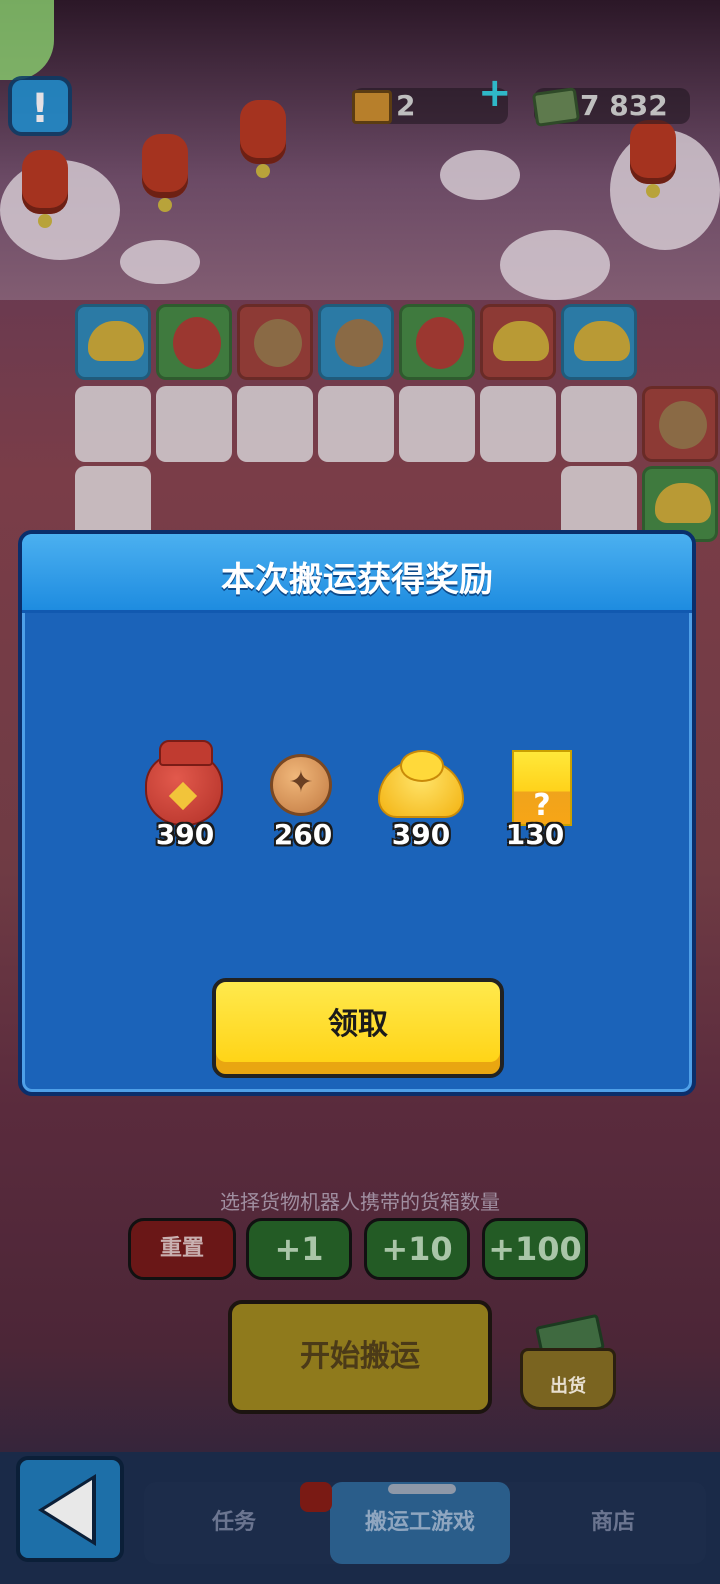  I want to click on reward-amount: 260, so click(303, 834).